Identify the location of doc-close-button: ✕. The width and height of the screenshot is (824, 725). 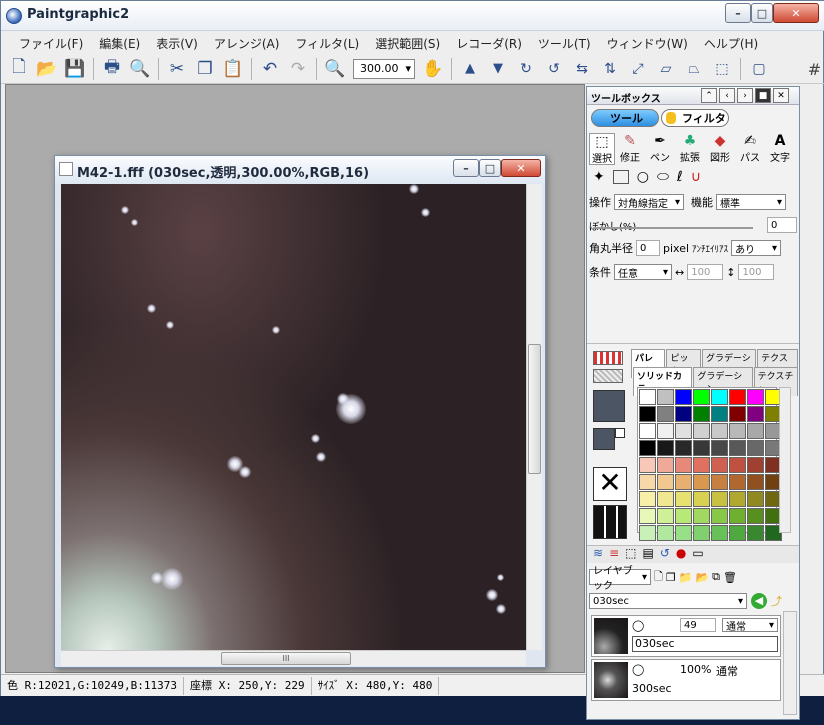
(521, 168).